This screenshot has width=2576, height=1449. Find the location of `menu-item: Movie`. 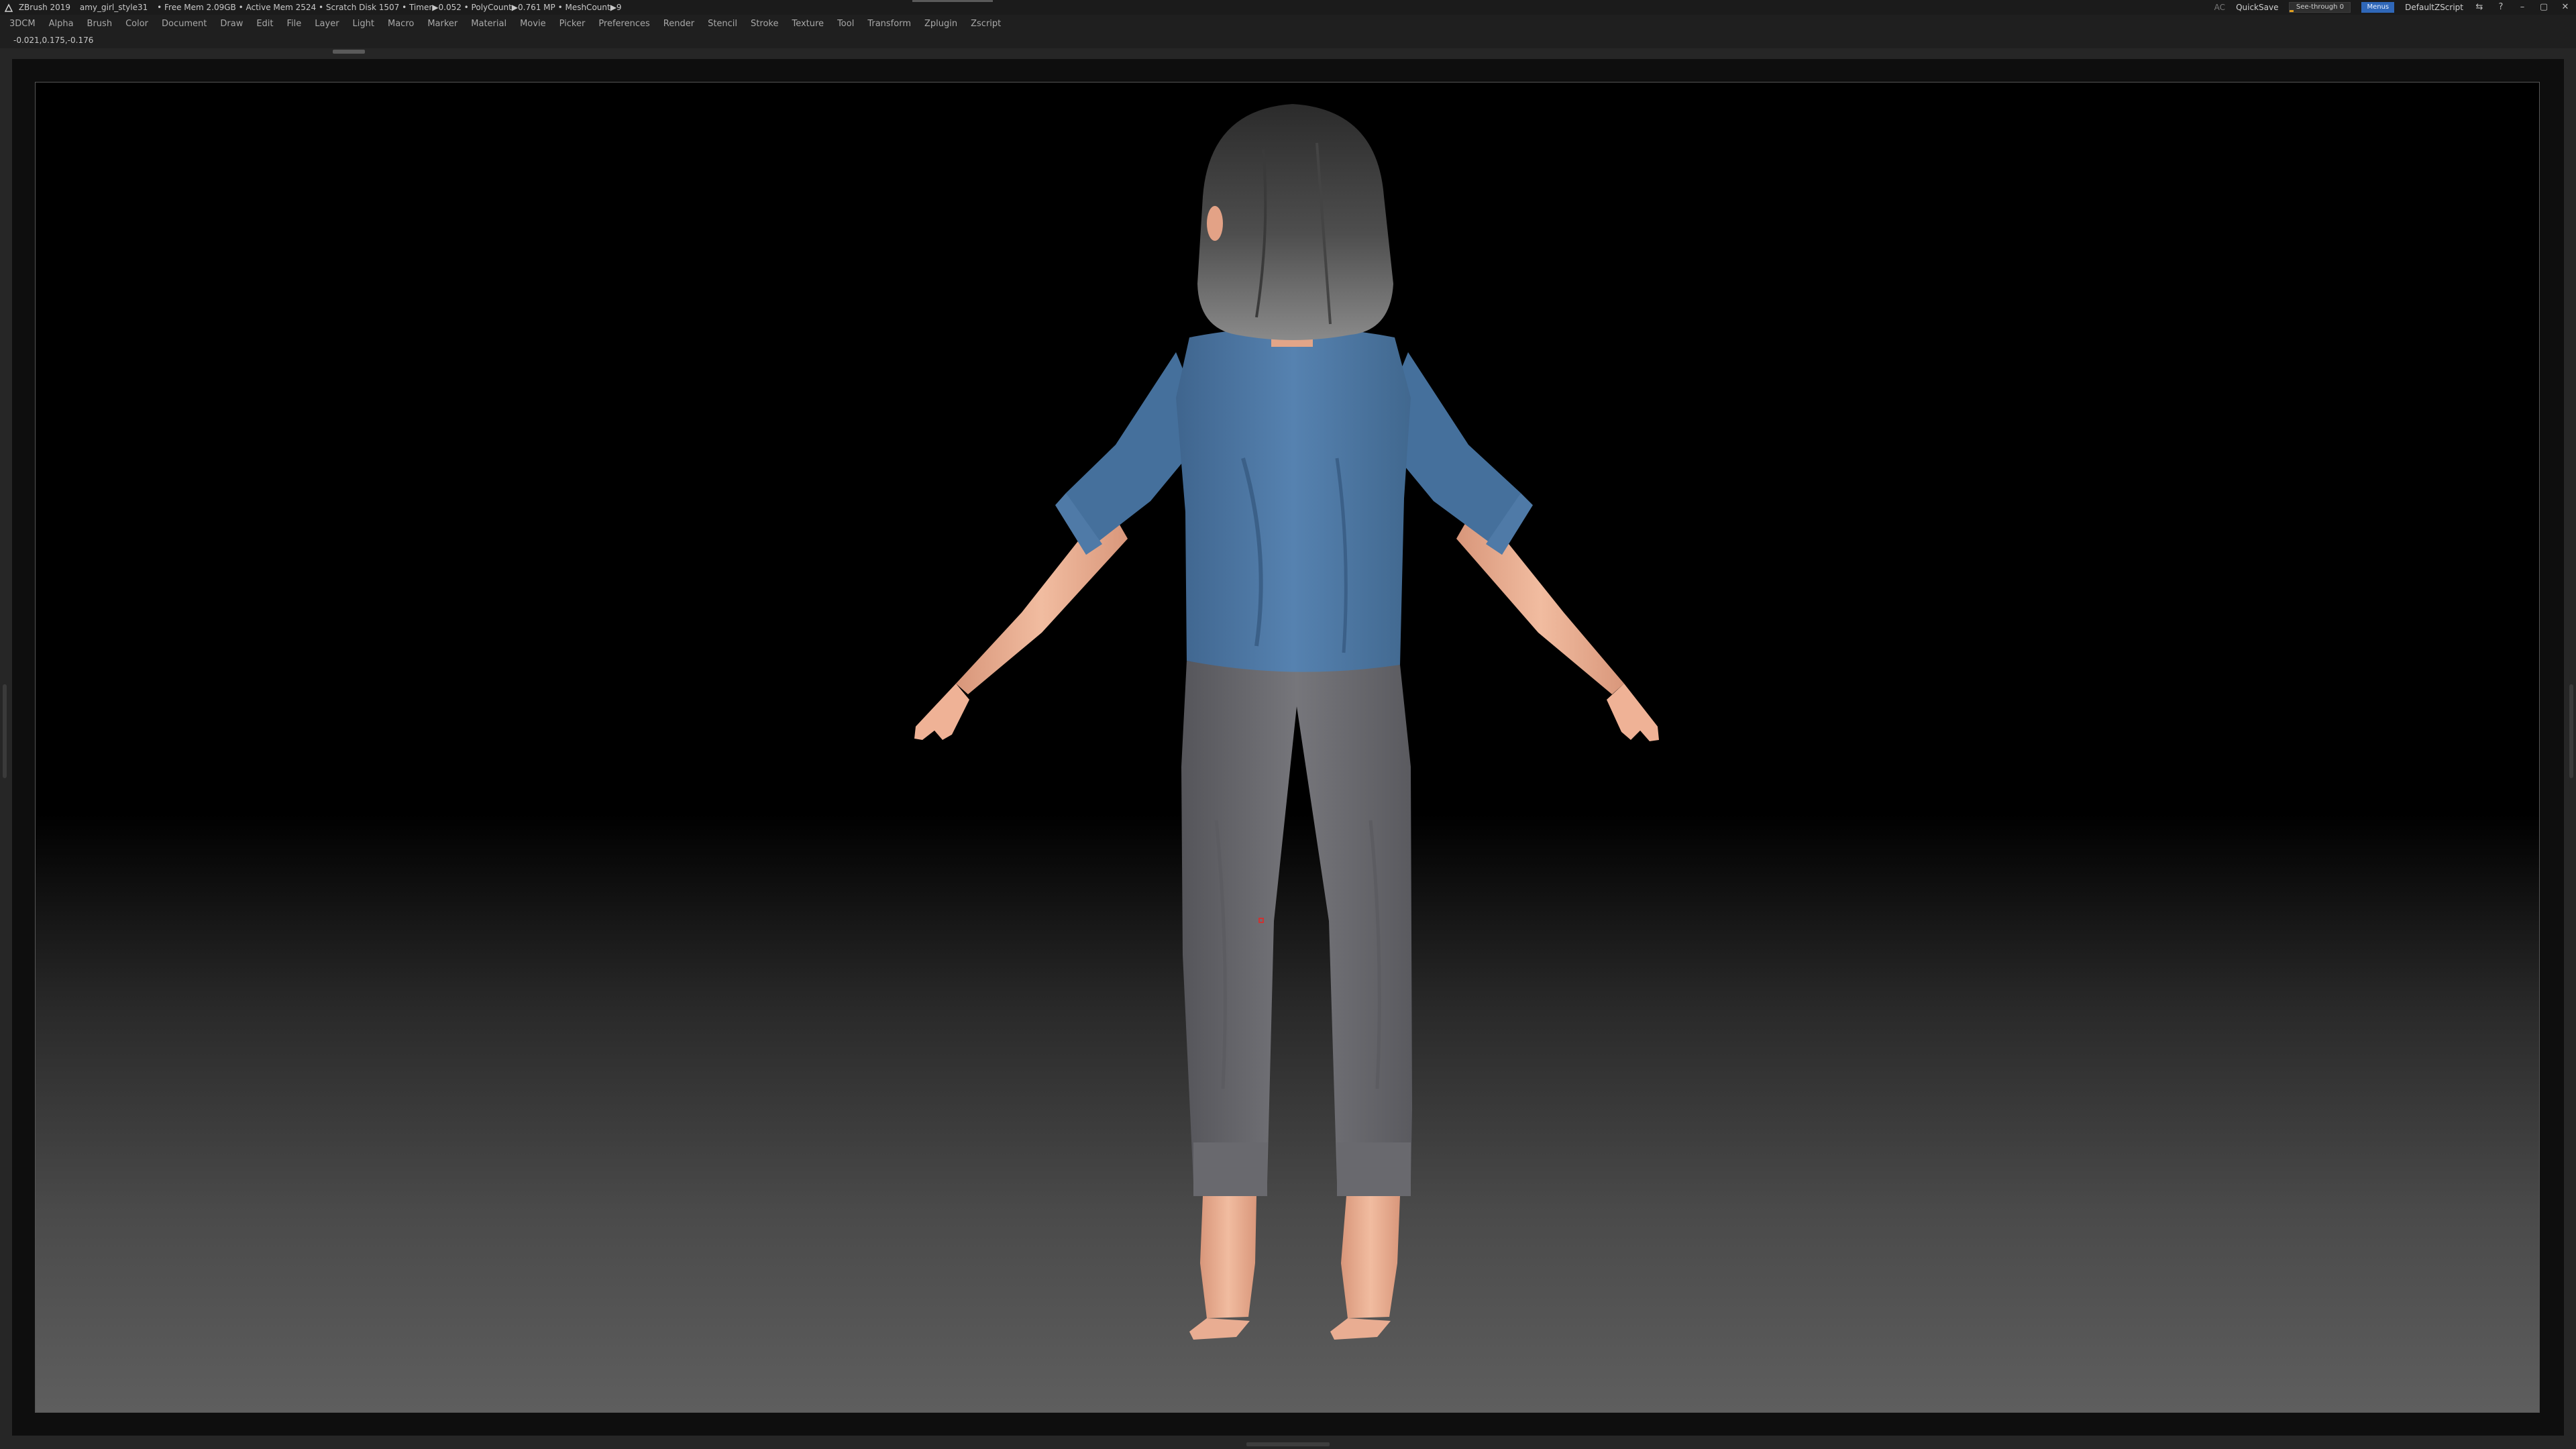

menu-item: Movie is located at coordinates (532, 24).